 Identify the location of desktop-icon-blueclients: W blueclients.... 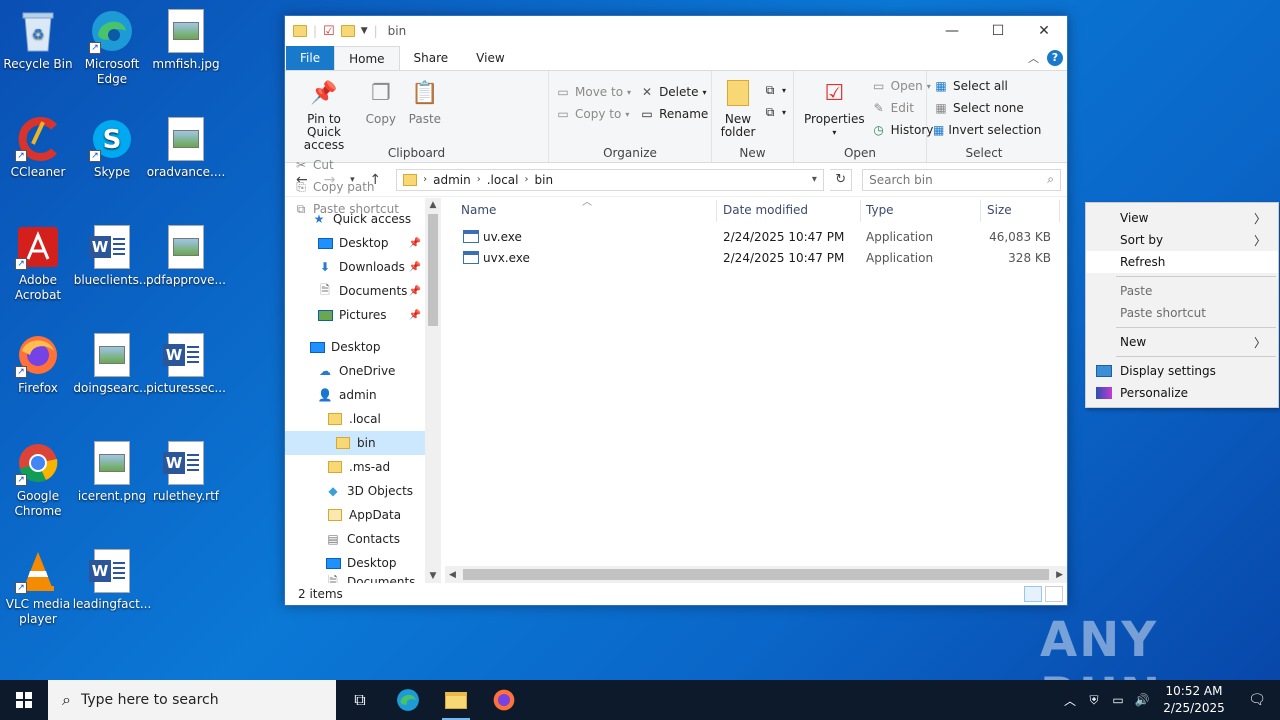
(112, 256).